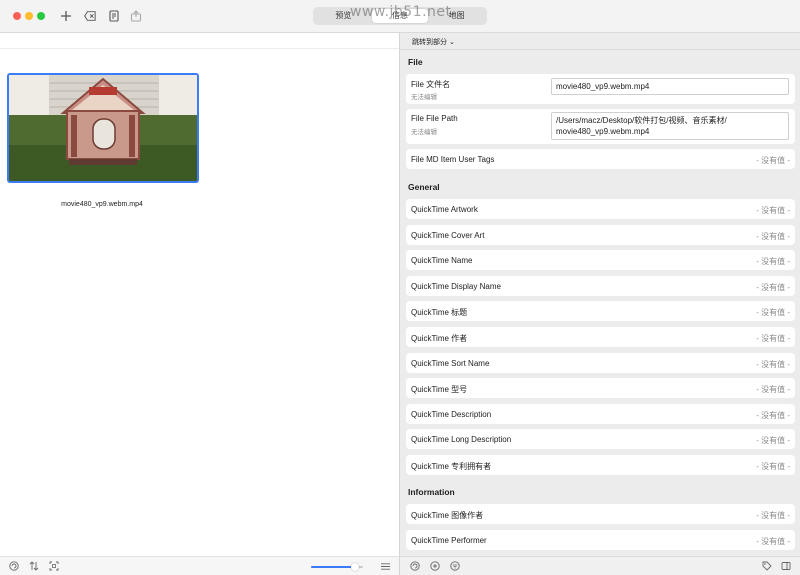  I want to click on fit-to-window-icon, so click(54, 566).